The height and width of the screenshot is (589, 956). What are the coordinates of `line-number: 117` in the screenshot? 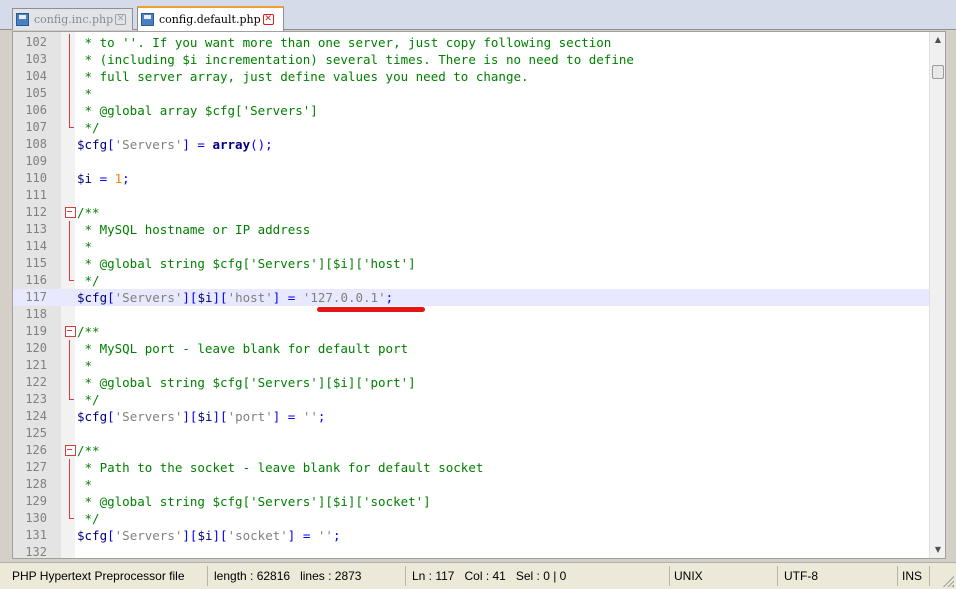 It's located at (36, 297).